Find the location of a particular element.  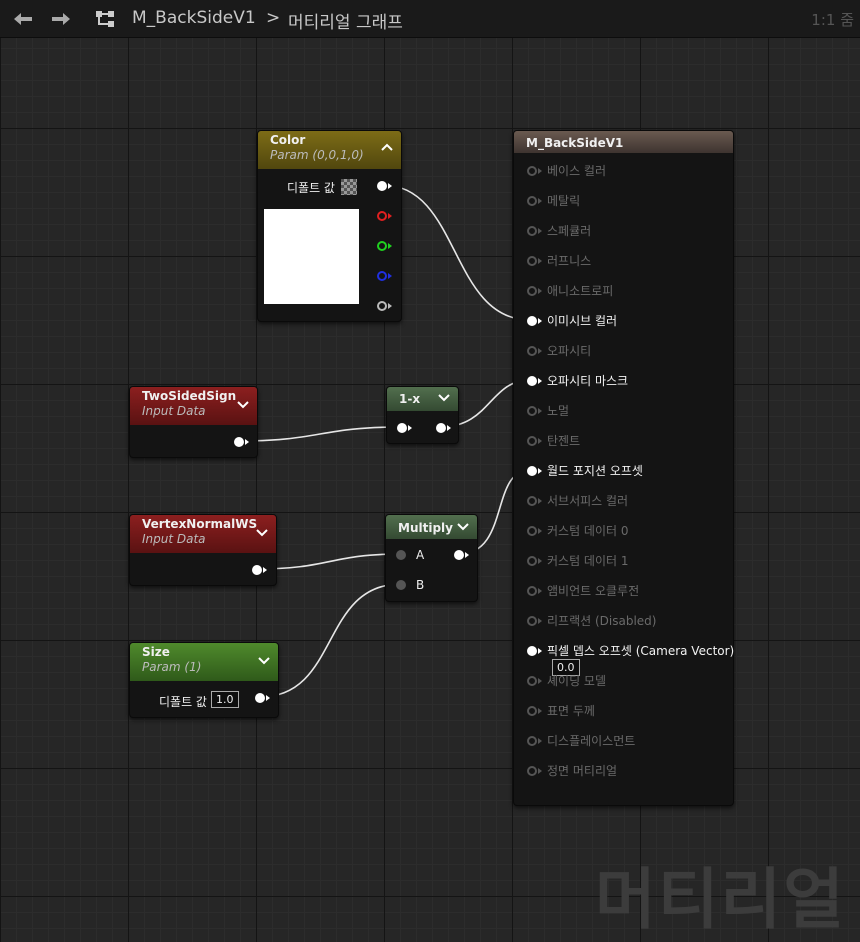

zoom-level: 1:1 줌 is located at coordinates (832, 20).